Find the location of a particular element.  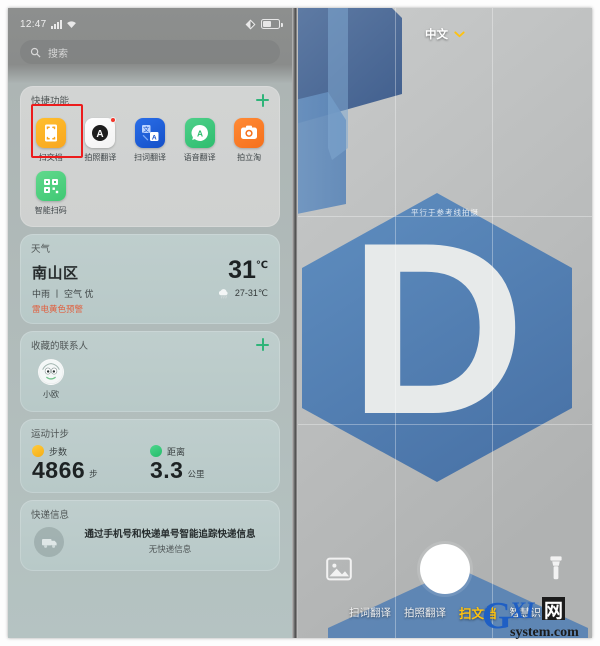

add-quick-function-button is located at coordinates (262, 100).